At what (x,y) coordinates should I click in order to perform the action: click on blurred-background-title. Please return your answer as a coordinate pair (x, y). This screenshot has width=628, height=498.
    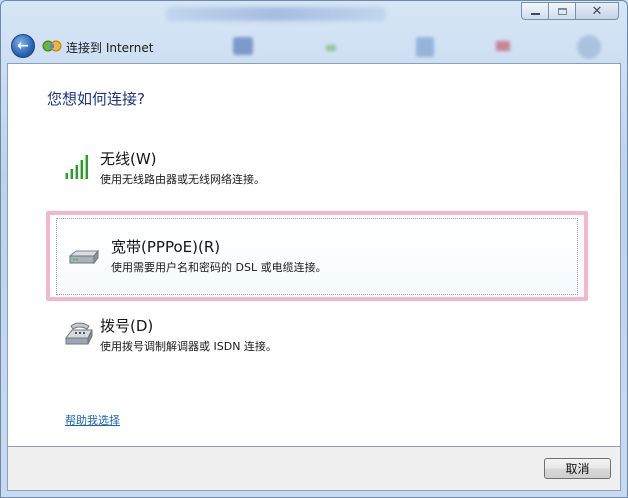
    Looking at the image, I should click on (276, 14).